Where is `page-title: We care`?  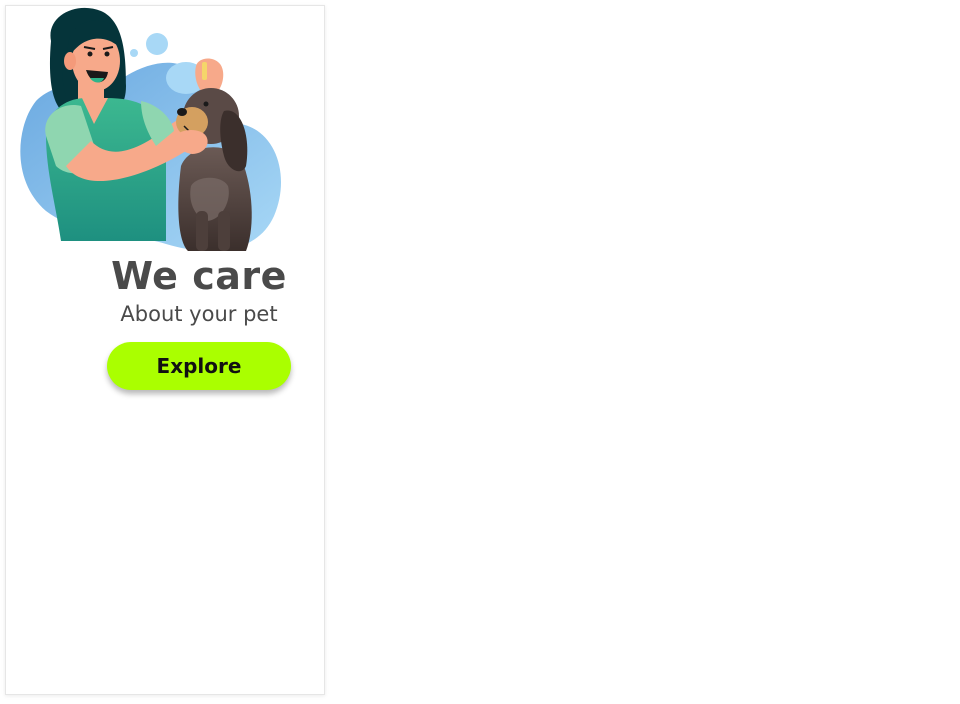 page-title: We care is located at coordinates (199, 276).